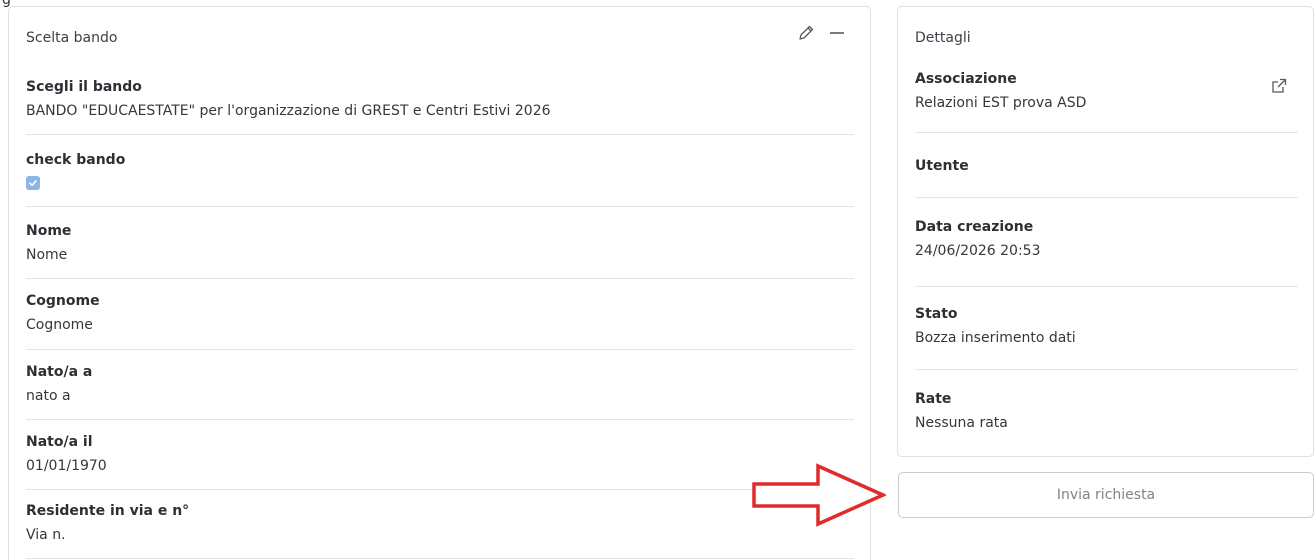  What do you see at coordinates (821, 33) in the screenshot?
I see `card-actions` at bounding box center [821, 33].